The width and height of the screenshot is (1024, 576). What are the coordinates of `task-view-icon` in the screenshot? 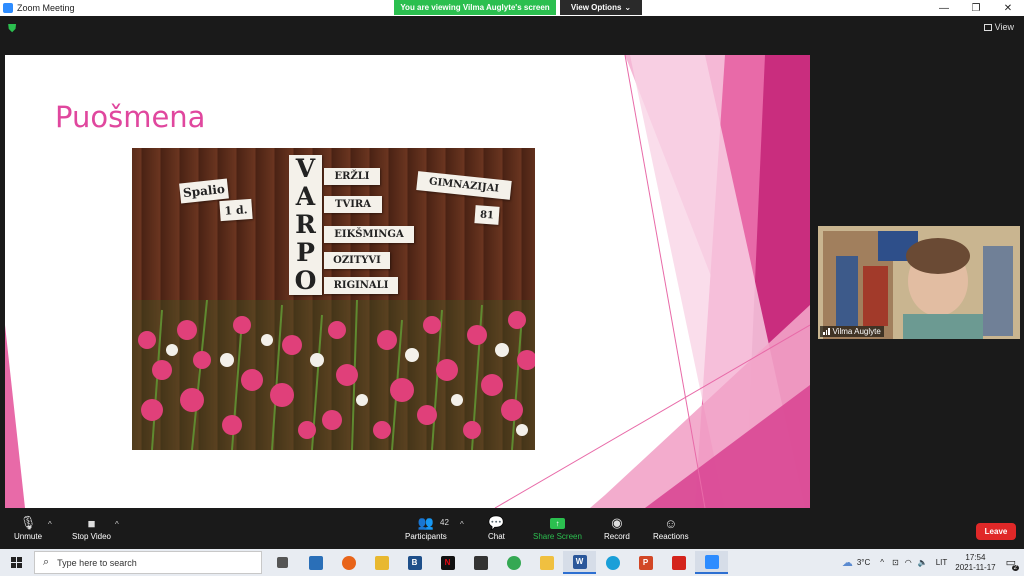 It's located at (282, 562).